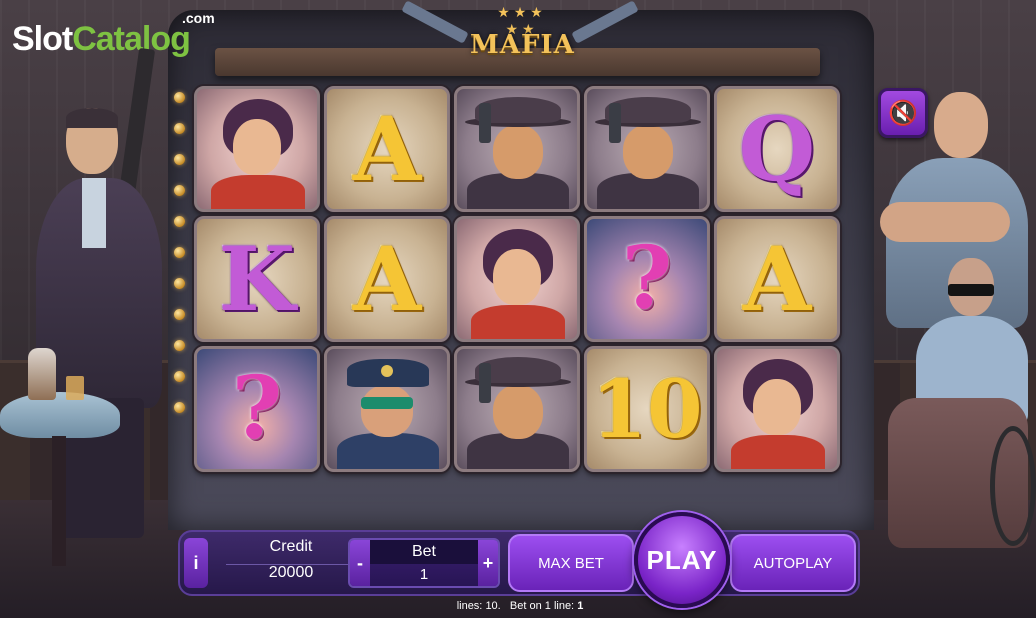 The image size is (1036, 618). Describe the element at coordinates (522, 45) in the screenshot. I see `game-title-logo: MAFIA` at that location.